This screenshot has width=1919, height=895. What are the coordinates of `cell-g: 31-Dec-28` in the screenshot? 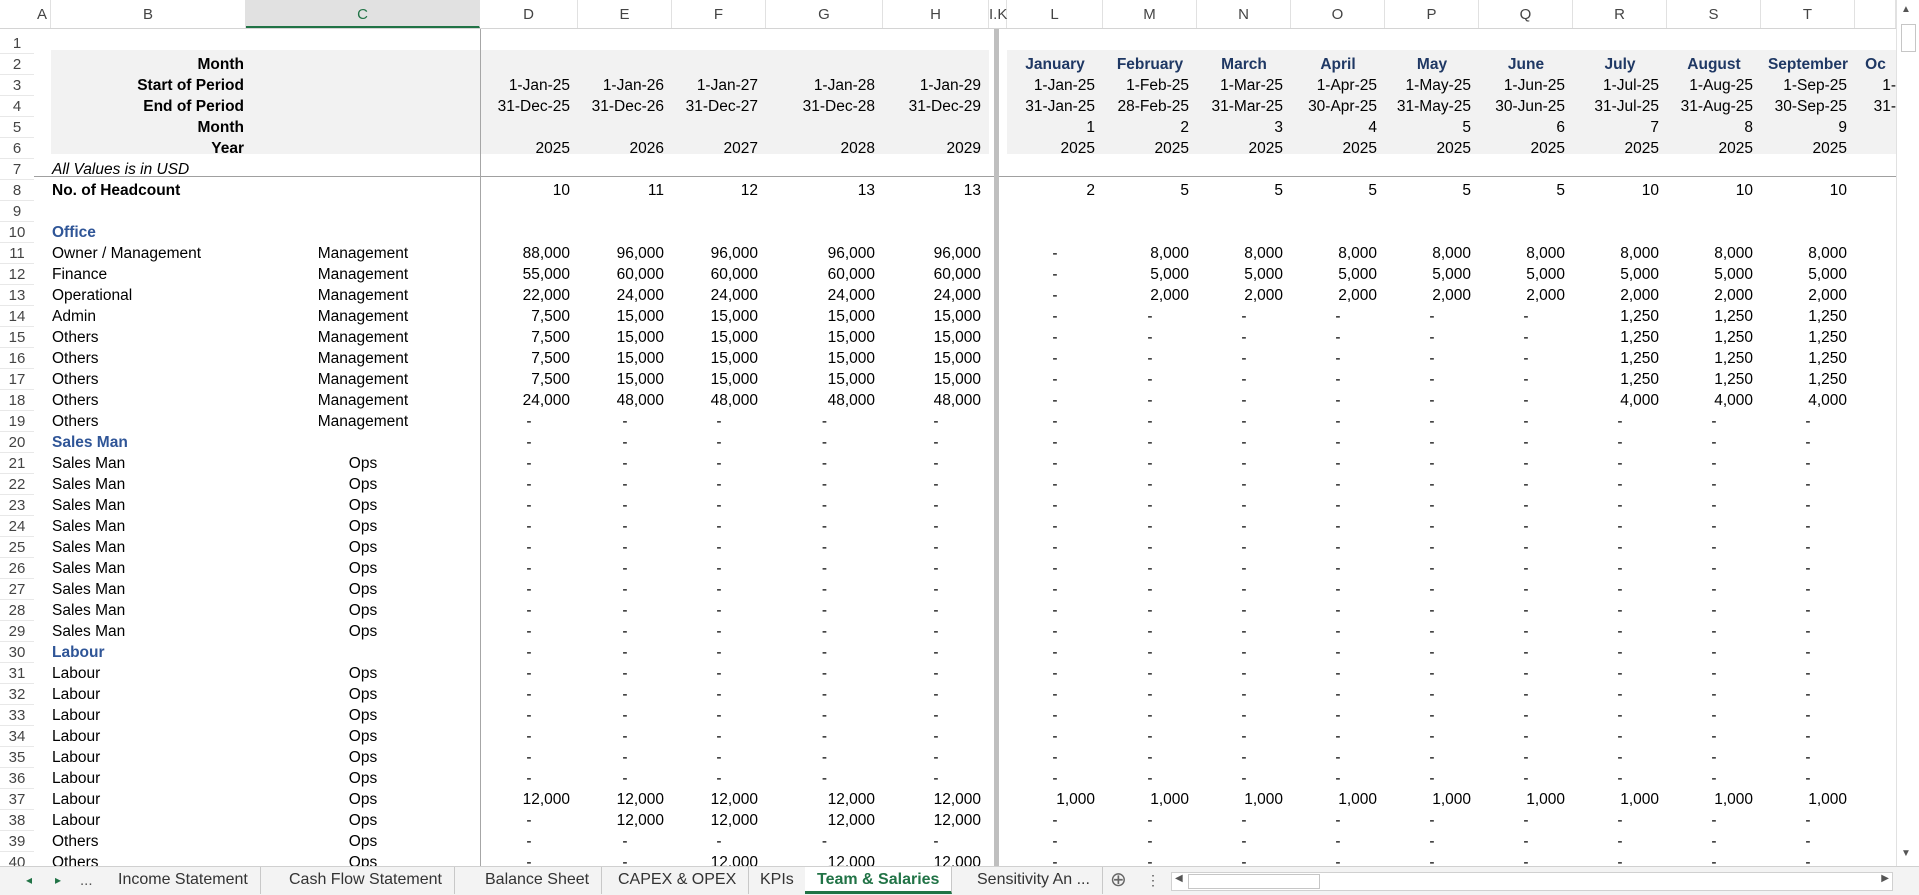 It's located at (820, 106).